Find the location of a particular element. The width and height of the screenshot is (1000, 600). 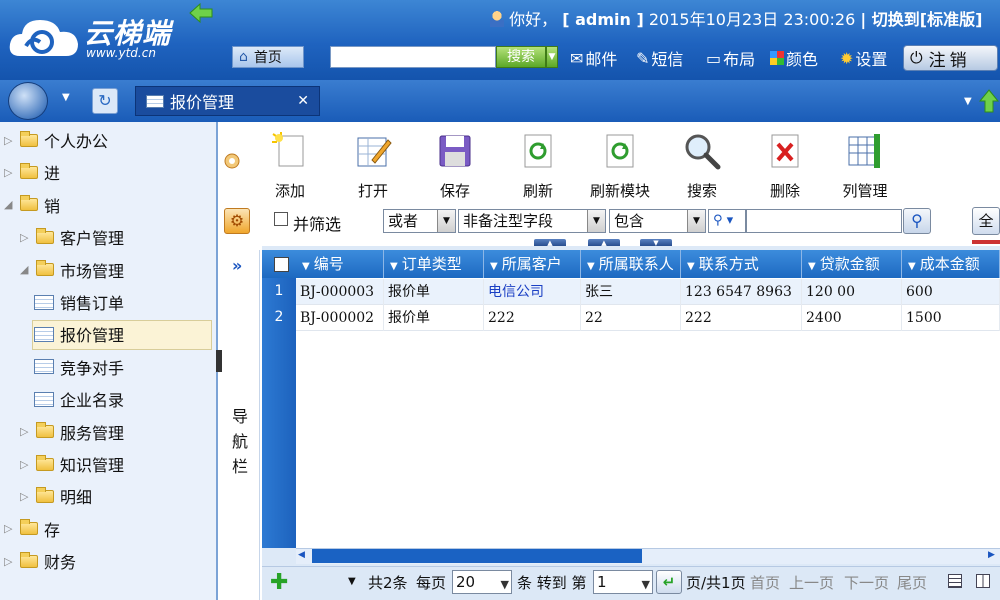

column-header: ▼ 所属联系人 is located at coordinates (631, 264).